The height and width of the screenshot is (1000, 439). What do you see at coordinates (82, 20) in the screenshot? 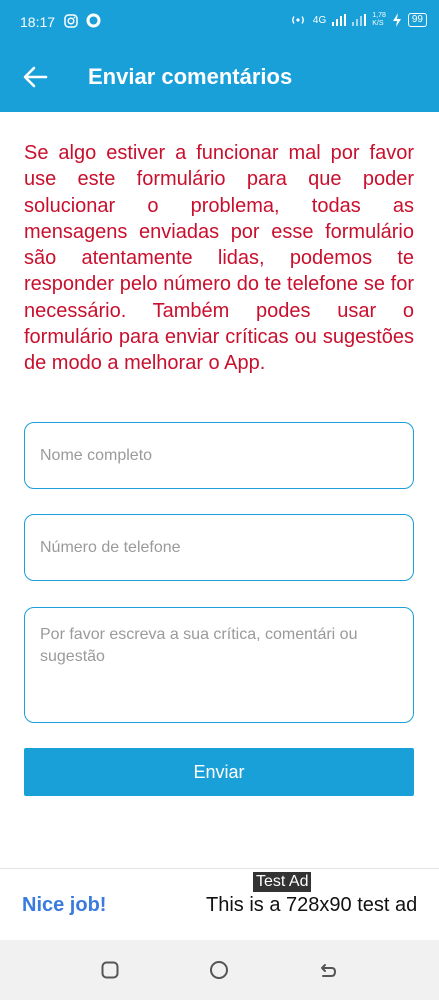
I see `status-notification-icons` at bounding box center [82, 20].